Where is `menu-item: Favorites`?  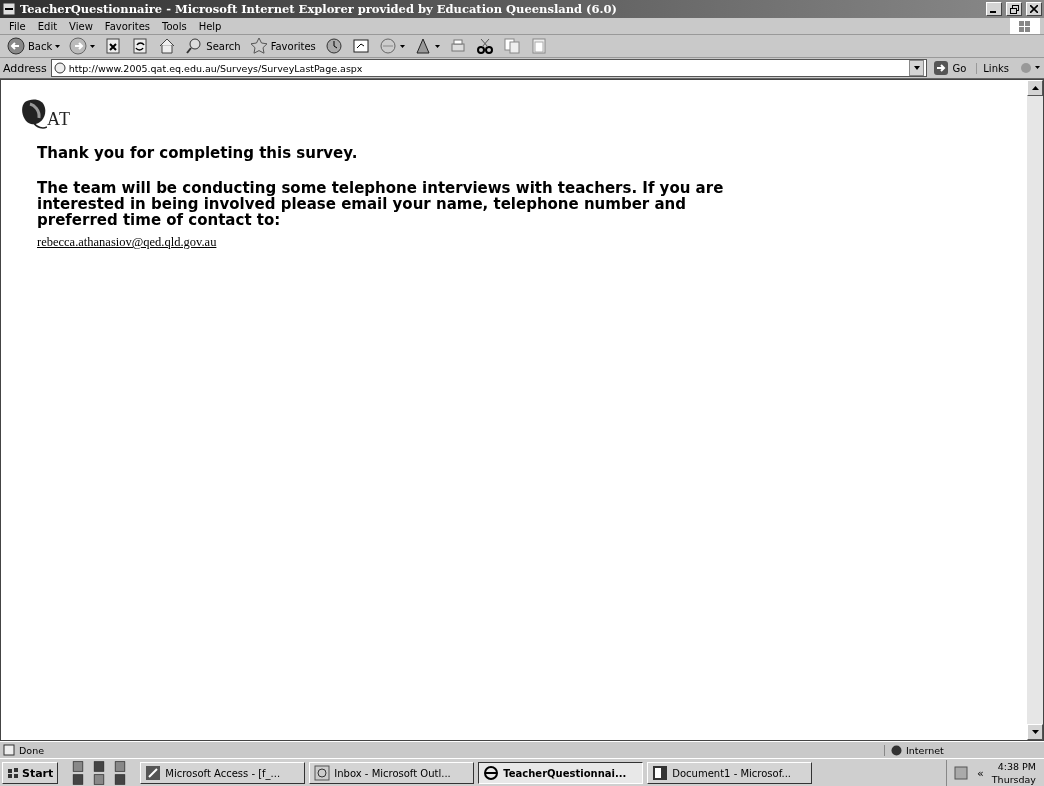 menu-item: Favorites is located at coordinates (127, 26).